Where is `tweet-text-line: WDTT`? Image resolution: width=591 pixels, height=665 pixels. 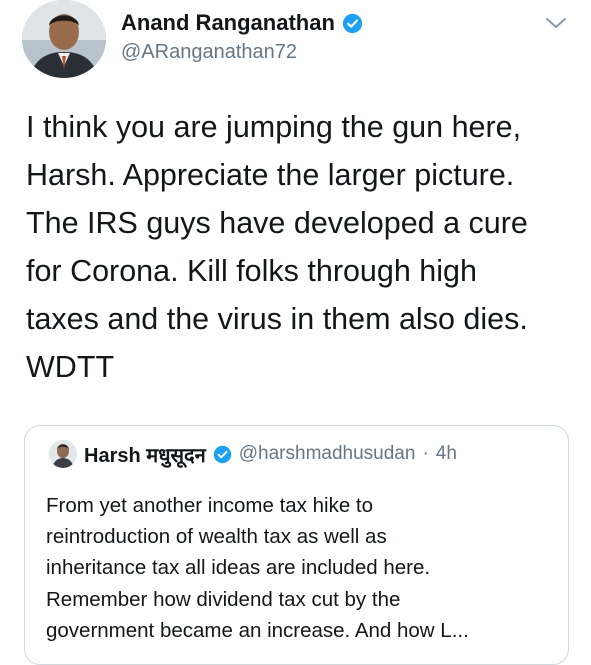 tweet-text-line: WDTT is located at coordinates (70, 367).